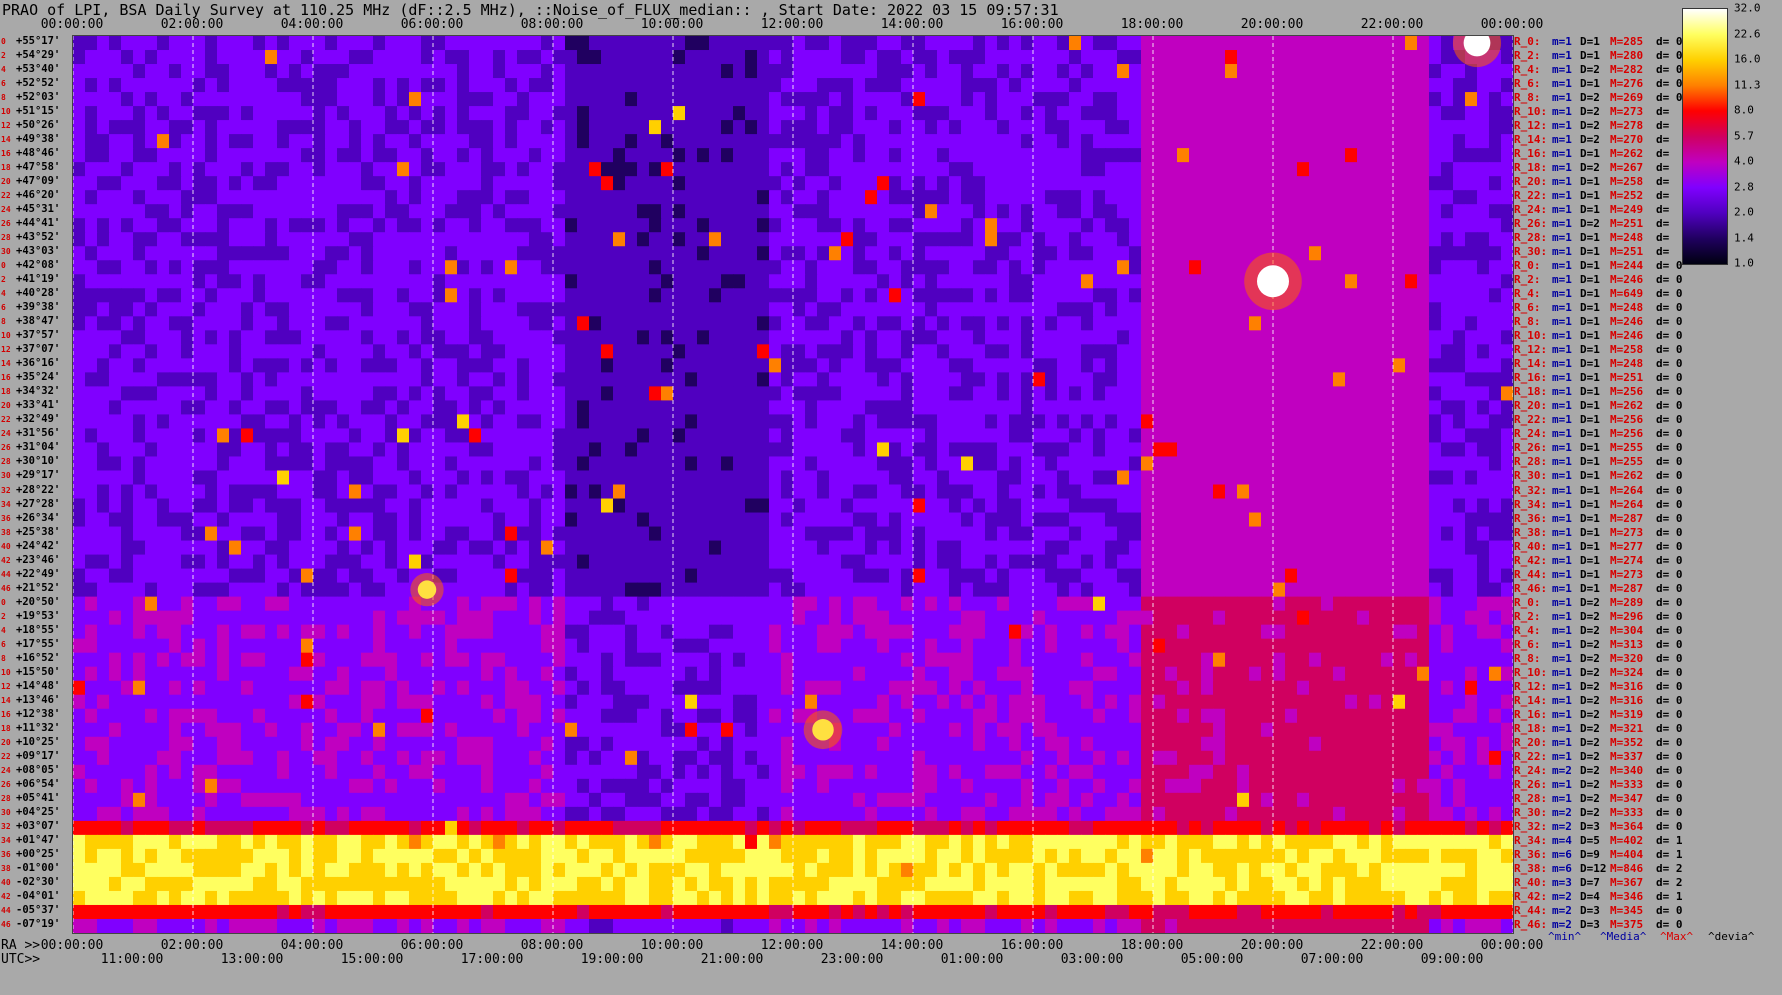 The height and width of the screenshot is (995, 1782). What do you see at coordinates (6, 111) in the screenshot?
I see `beam-index: 10` at bounding box center [6, 111].